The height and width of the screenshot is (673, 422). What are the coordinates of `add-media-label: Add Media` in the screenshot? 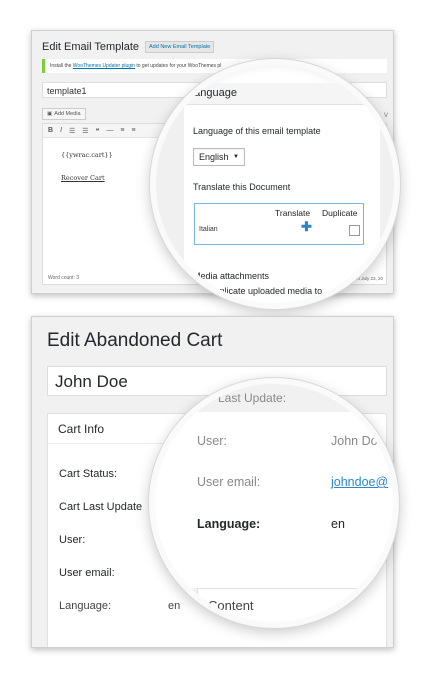 It's located at (67, 114).